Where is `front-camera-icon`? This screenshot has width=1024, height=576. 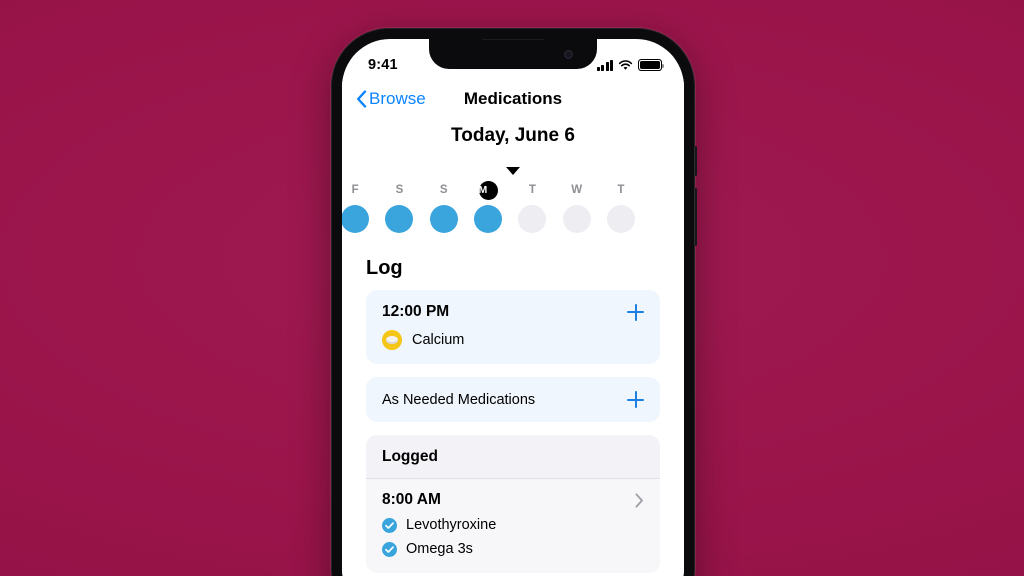 front-camera-icon is located at coordinates (568, 54).